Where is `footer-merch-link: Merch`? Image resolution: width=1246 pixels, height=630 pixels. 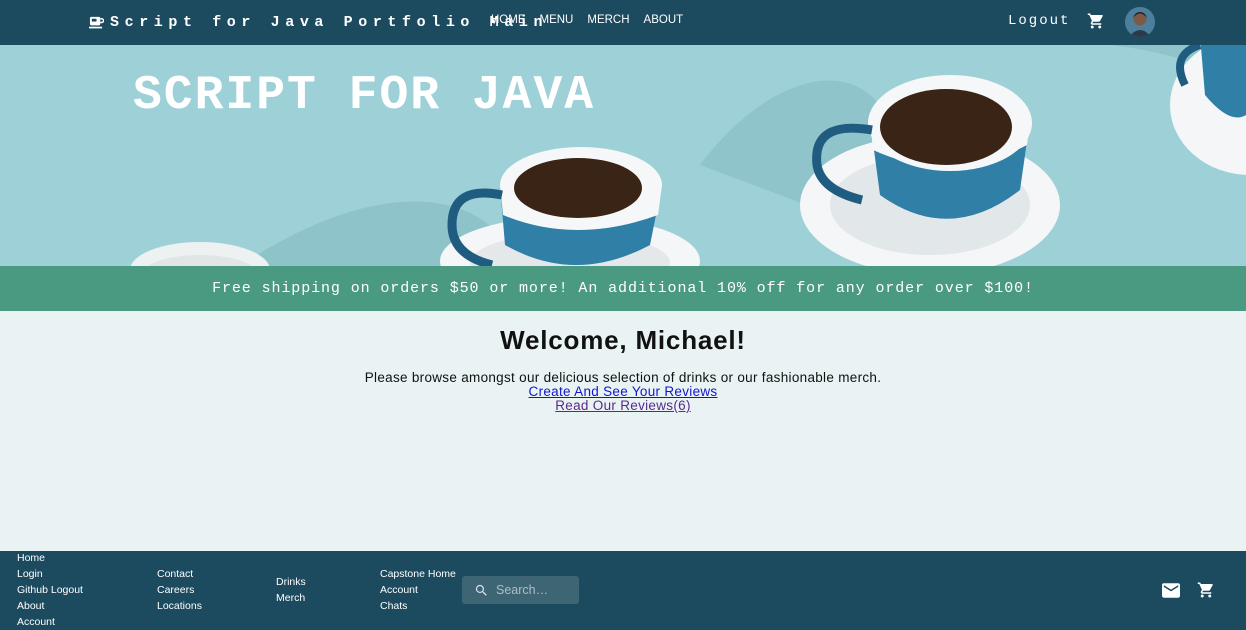 footer-merch-link: Merch is located at coordinates (291, 598).